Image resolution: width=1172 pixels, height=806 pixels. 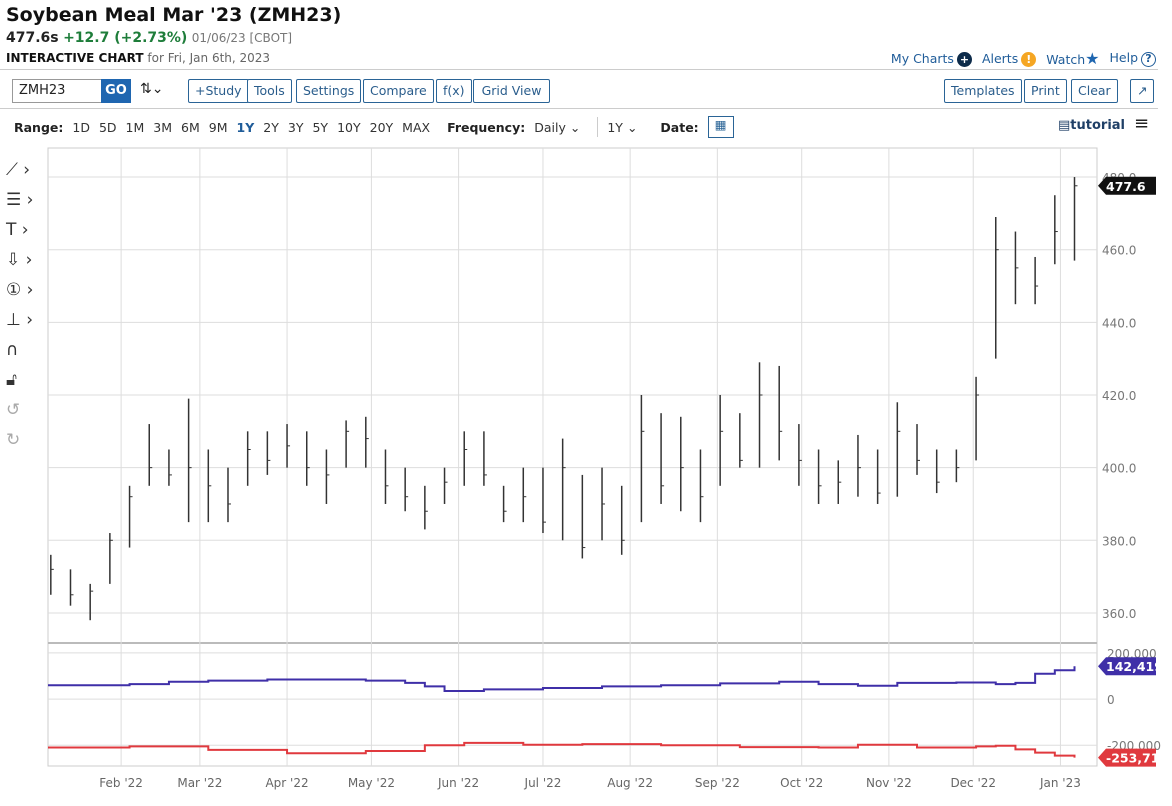 I want to click on y-tick-label: 400.0, so click(x=1119, y=469).